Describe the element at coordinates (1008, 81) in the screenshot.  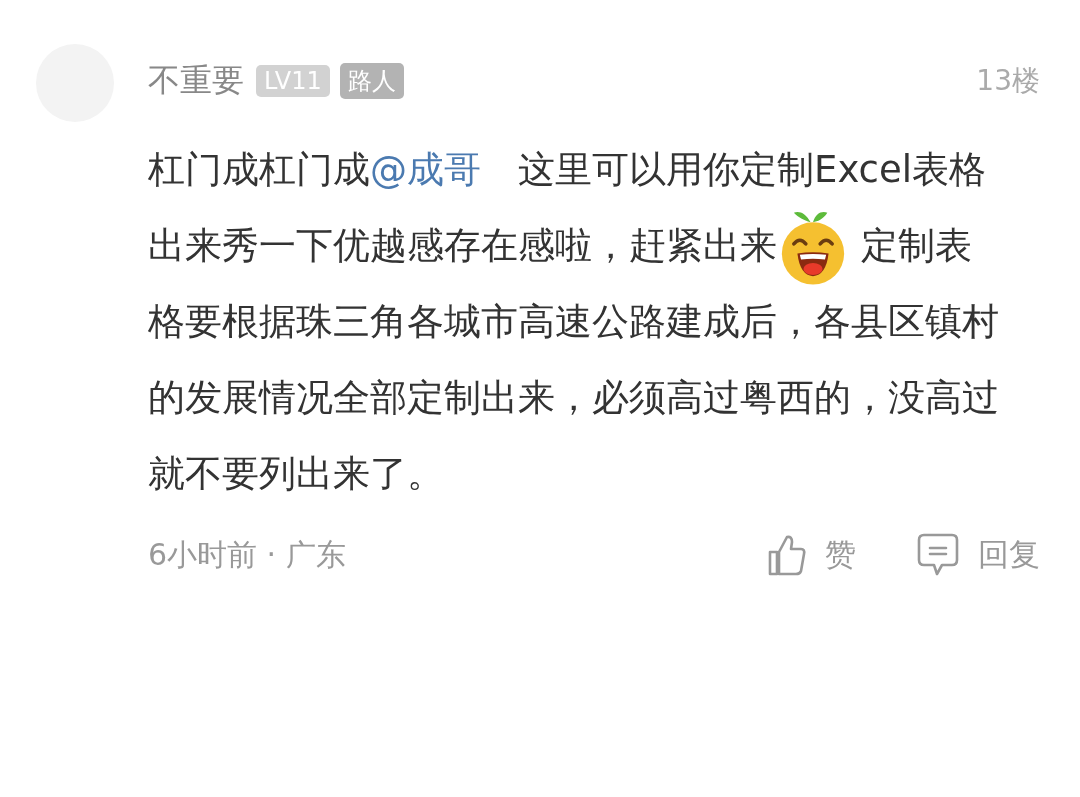
I see `floor-number: 13楼` at that location.